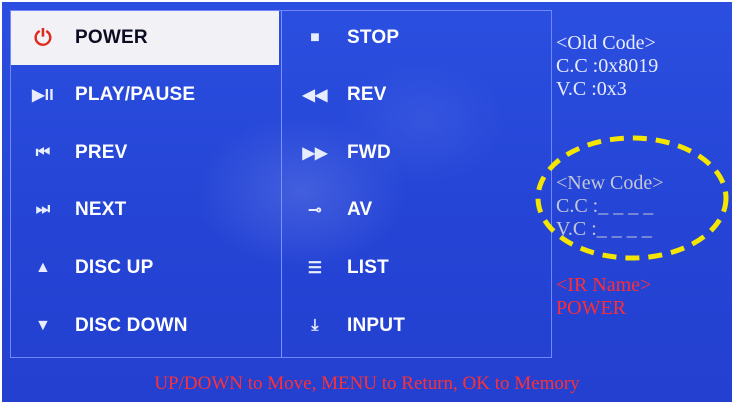  I want to click on column-divider, so click(281, 184).